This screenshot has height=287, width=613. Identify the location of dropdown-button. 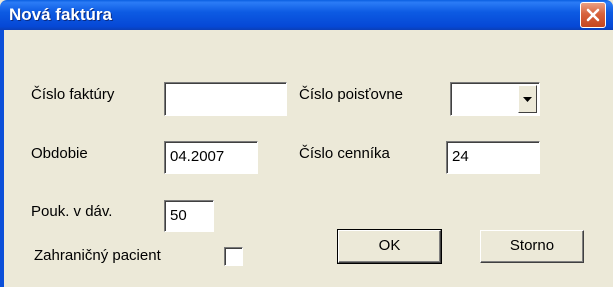
(527, 99).